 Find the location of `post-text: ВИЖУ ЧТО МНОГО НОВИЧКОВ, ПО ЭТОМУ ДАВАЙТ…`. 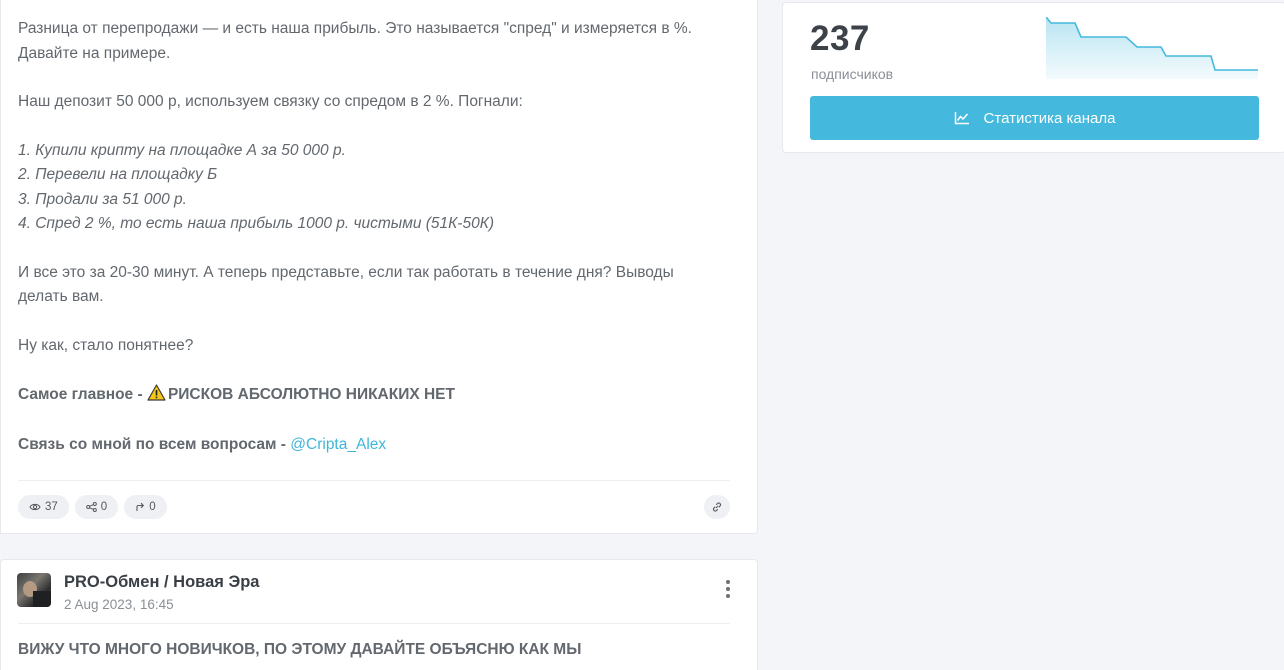

post-text: ВИЖУ ЧТО МНОГО НОВИЧКОВ, ПО ЭТОМУ ДАВАЙТ… is located at coordinates (300, 649).